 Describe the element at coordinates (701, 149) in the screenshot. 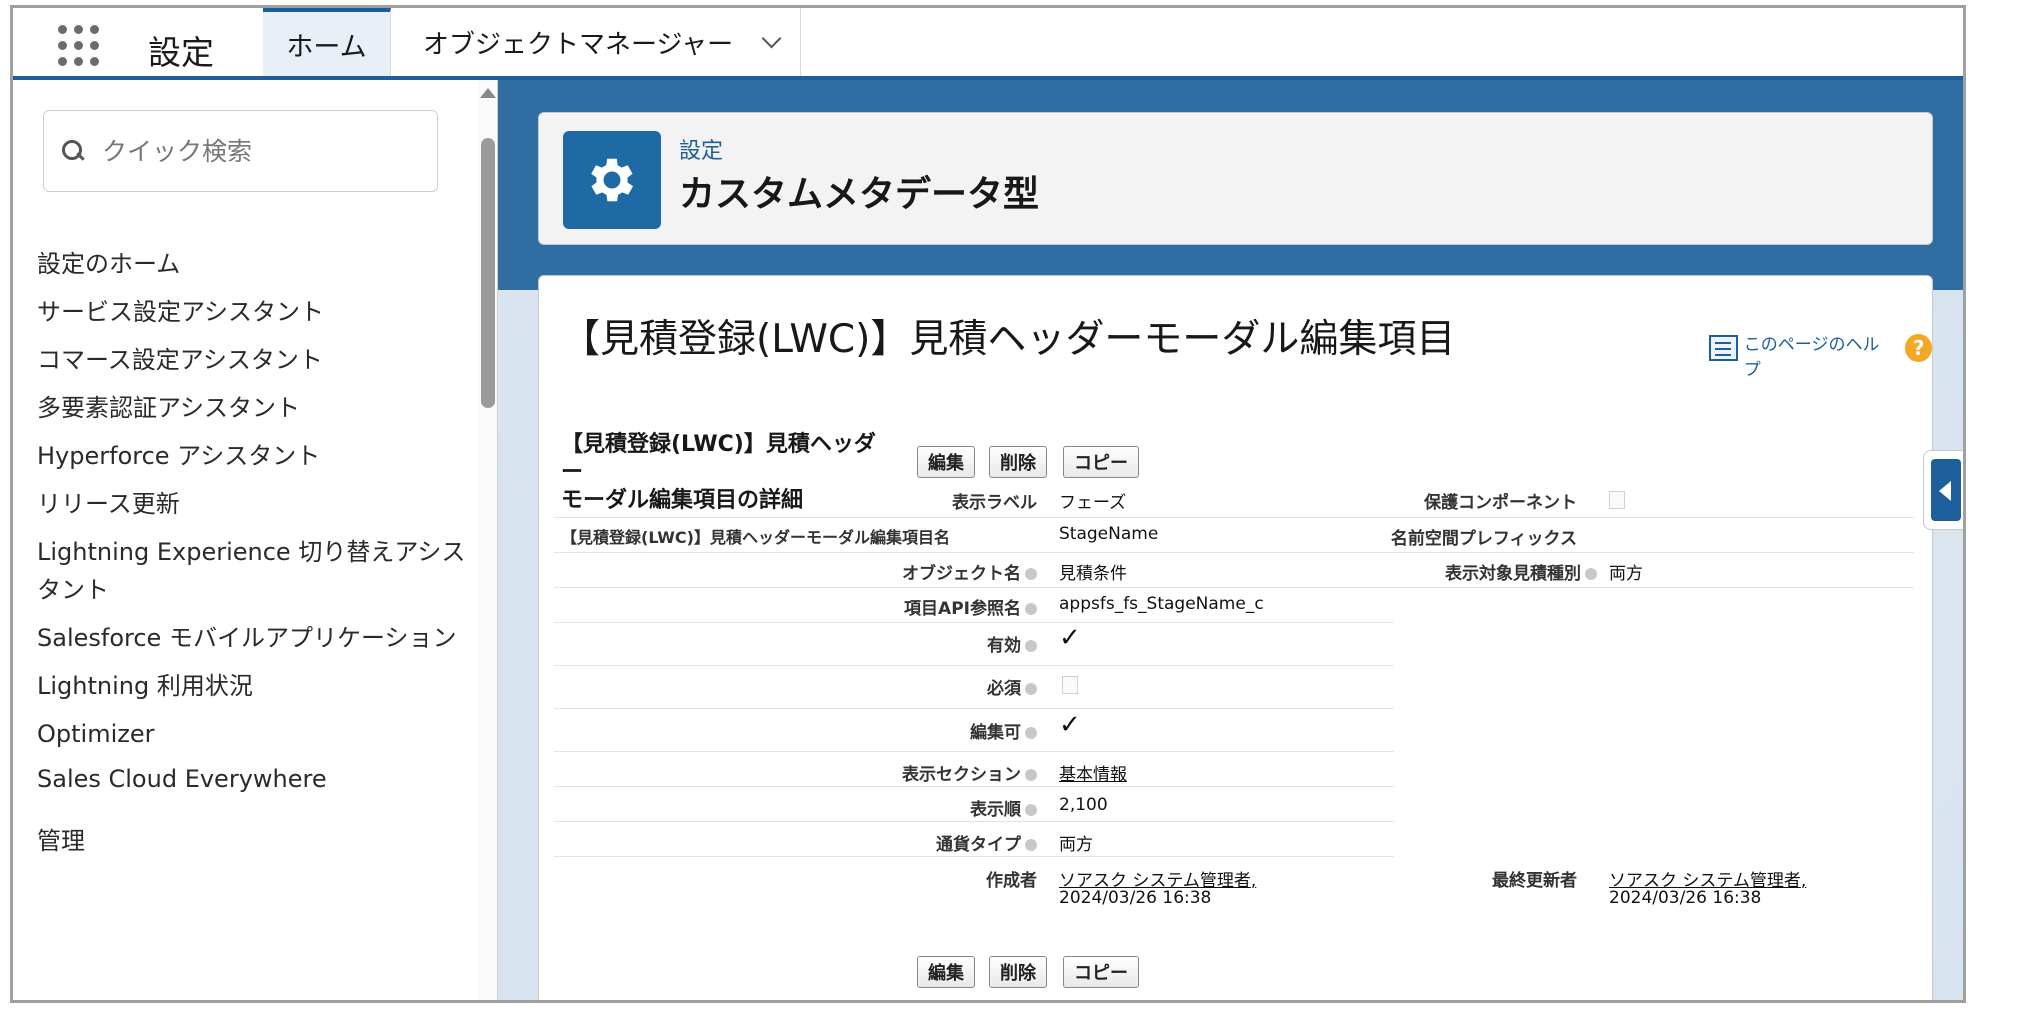

I see `breadcrumb: 設定` at that location.